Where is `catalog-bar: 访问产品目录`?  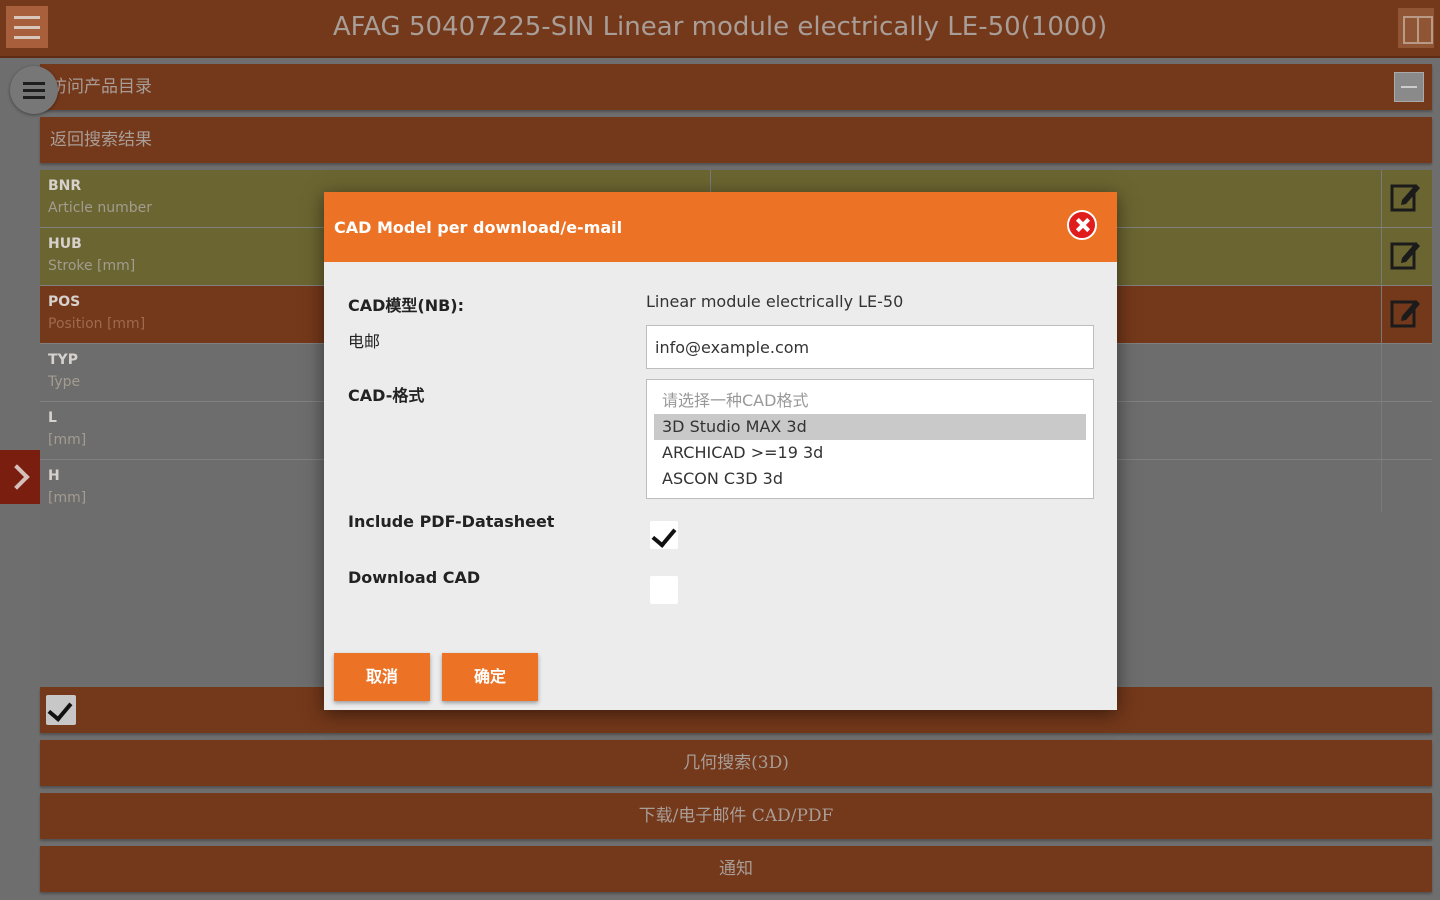 catalog-bar: 访问产品目录 is located at coordinates (736, 87).